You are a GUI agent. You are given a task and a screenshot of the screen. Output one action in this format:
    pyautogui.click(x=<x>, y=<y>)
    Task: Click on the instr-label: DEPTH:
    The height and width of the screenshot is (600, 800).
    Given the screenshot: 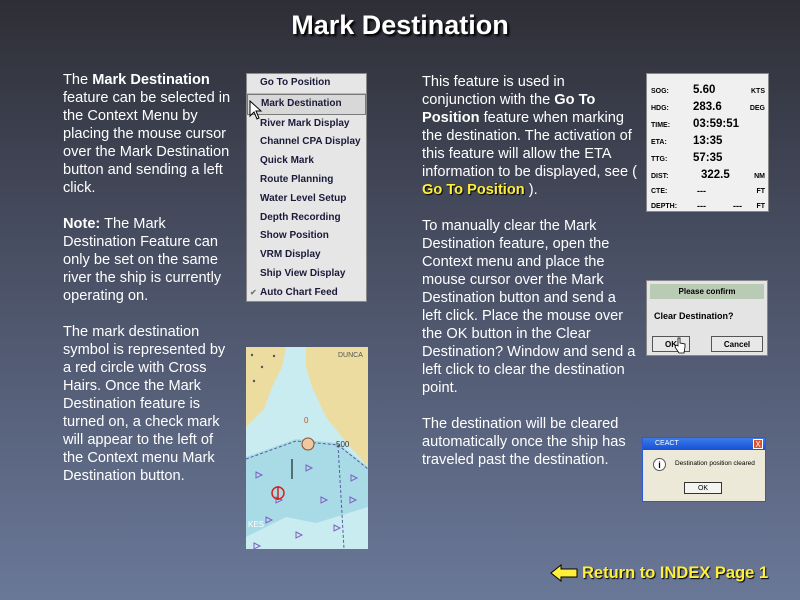 What is the action you would take?
    pyautogui.click(x=664, y=206)
    